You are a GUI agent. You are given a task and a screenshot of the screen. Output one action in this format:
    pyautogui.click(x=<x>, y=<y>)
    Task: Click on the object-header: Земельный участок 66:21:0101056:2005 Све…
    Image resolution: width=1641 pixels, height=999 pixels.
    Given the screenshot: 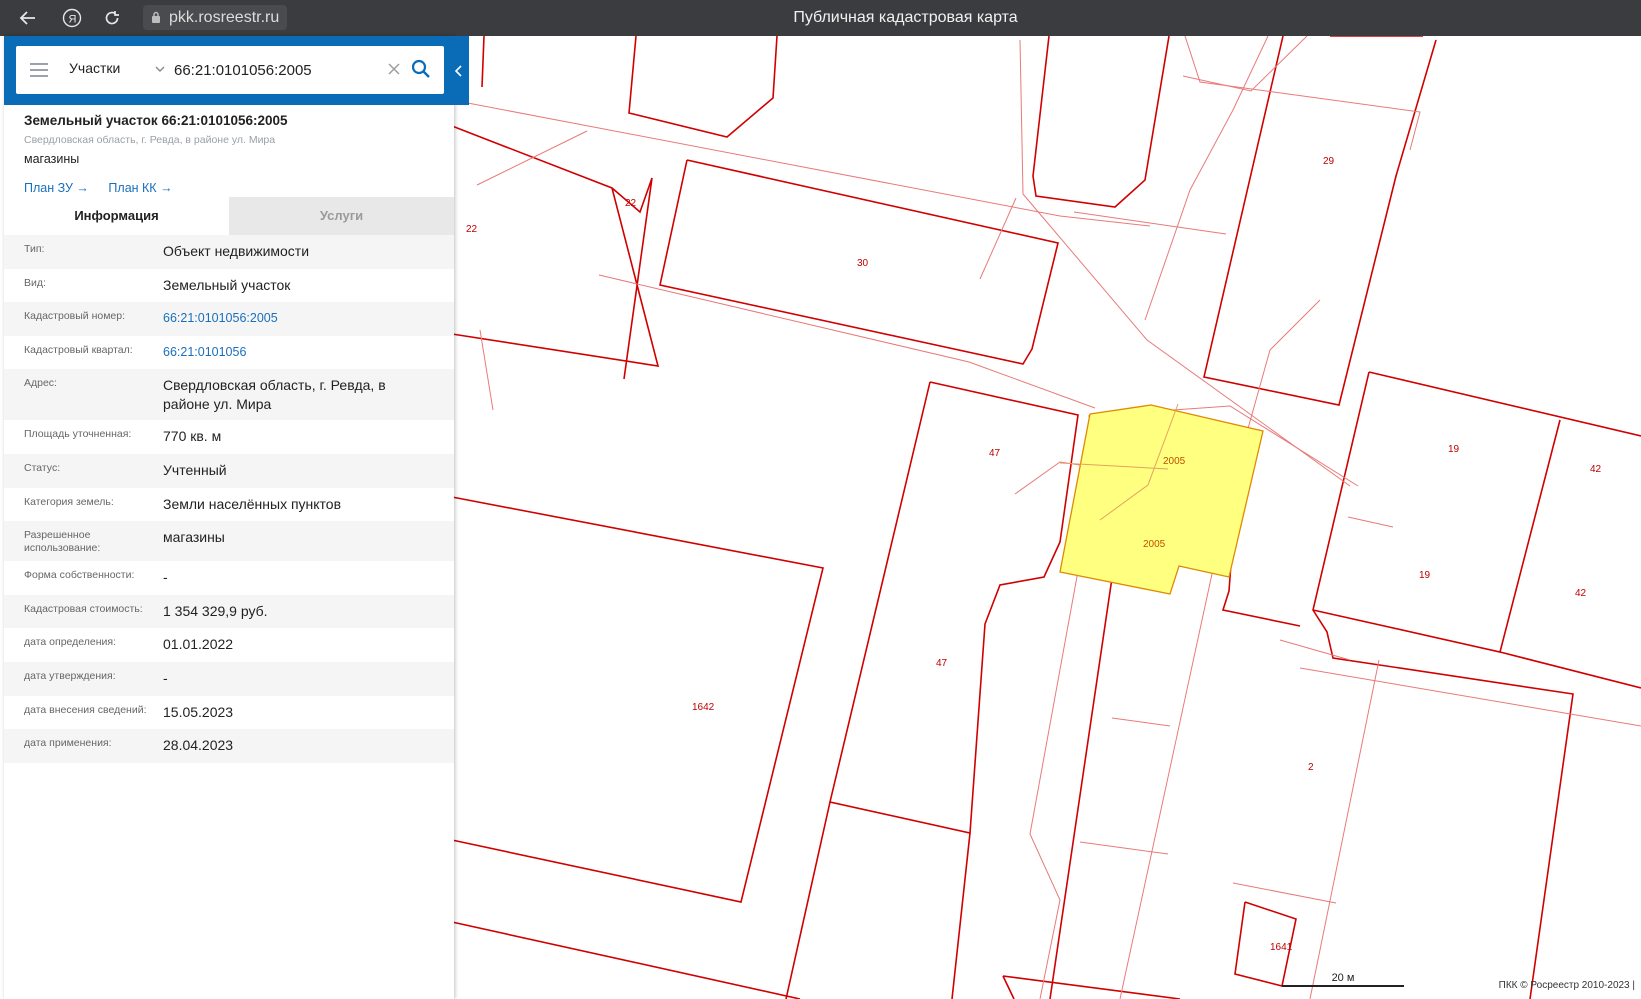 What is the action you would take?
    pyautogui.click(x=229, y=135)
    